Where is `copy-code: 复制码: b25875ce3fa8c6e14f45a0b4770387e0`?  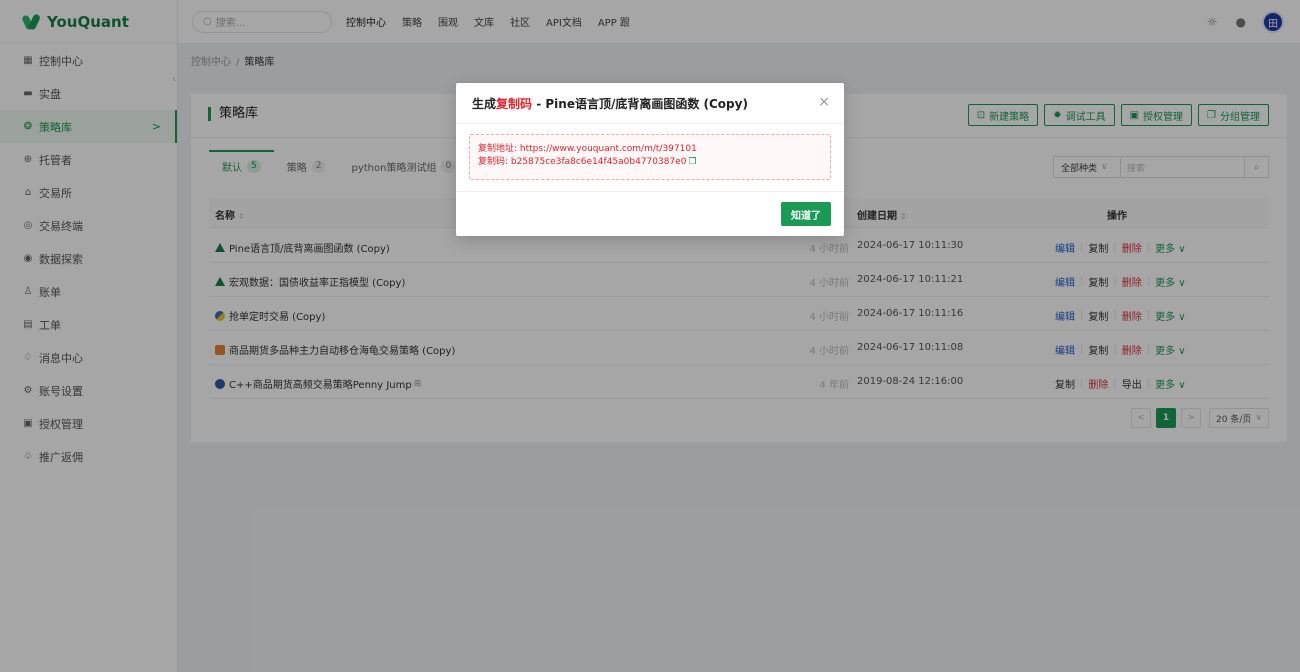
copy-code: 复制码: b25875ce3fa8c6e14f45a0b4770387e0 is located at coordinates (582, 162).